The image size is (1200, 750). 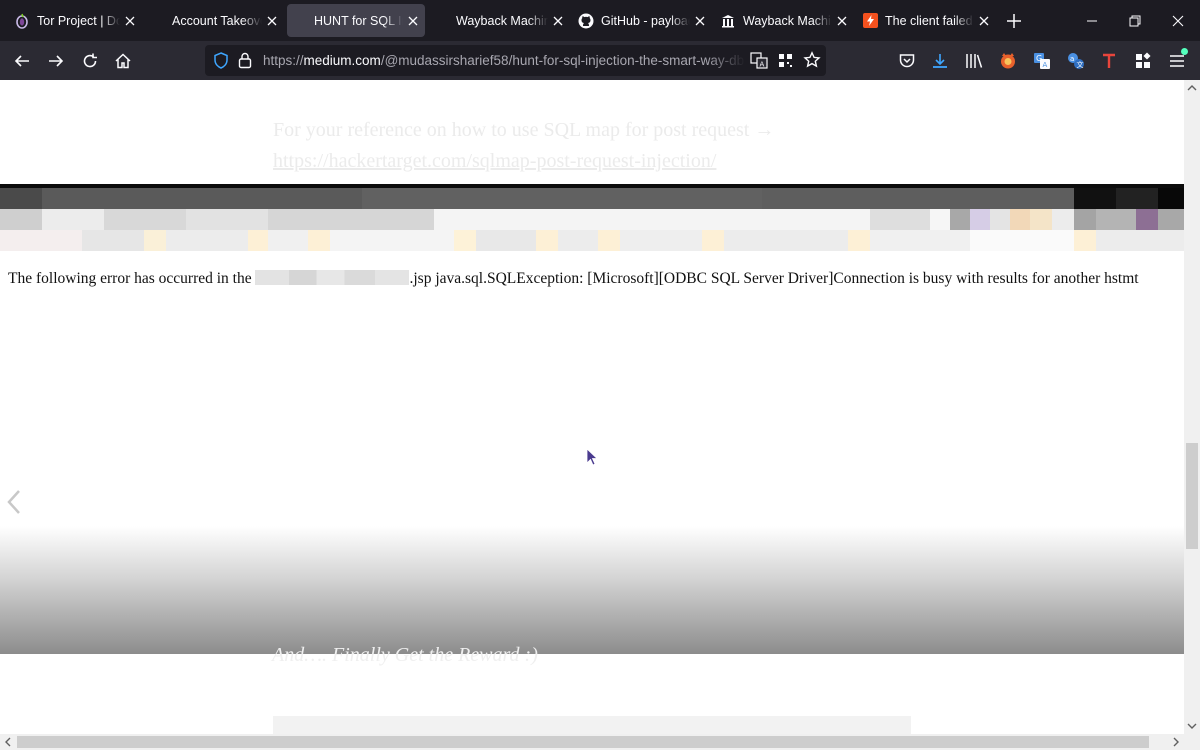 I want to click on plus-icon, so click(x=1014, y=21).